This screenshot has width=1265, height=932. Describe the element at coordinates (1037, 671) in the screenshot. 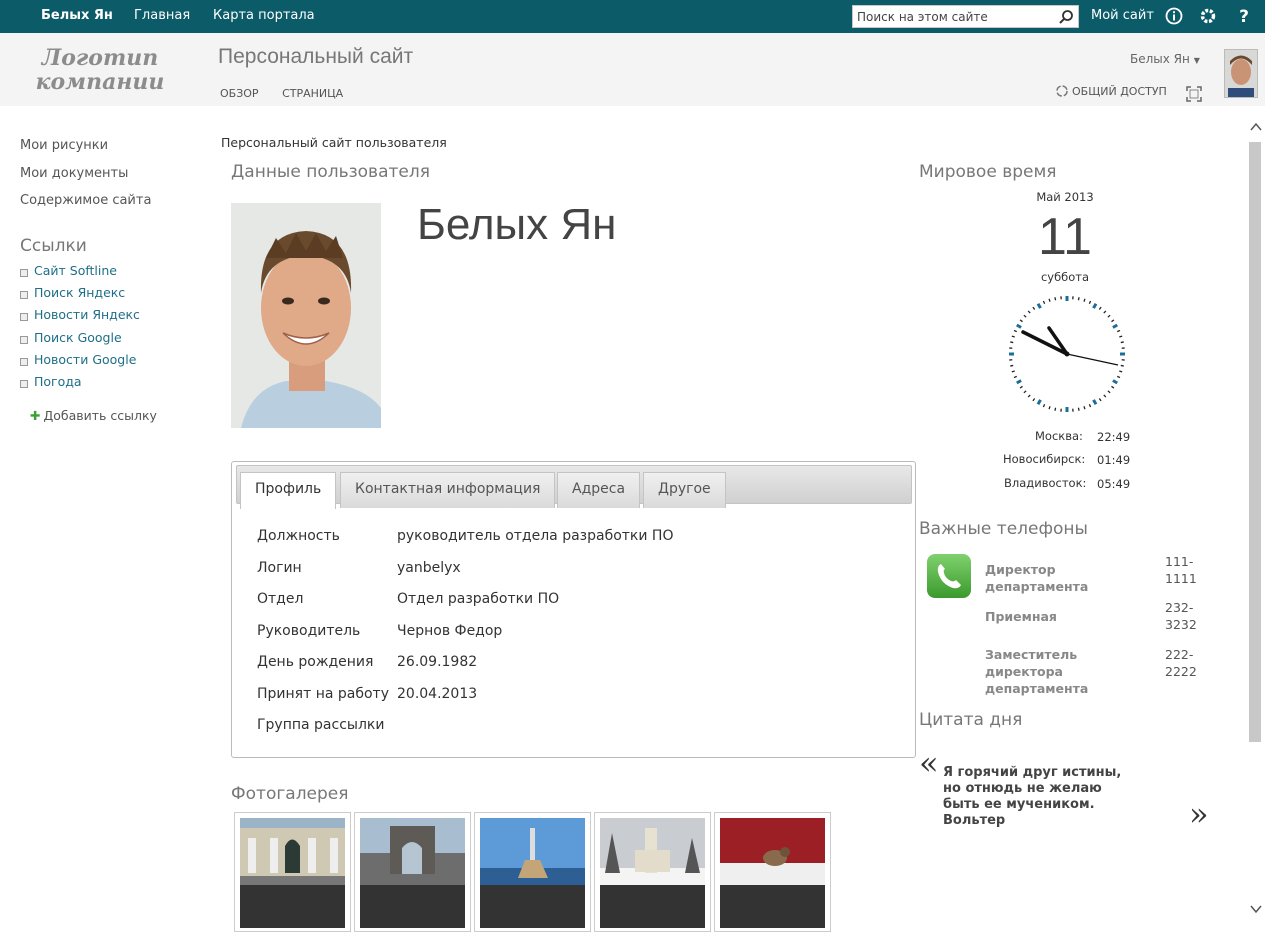

I see `phone-name: Заместитель директора департамента` at that location.